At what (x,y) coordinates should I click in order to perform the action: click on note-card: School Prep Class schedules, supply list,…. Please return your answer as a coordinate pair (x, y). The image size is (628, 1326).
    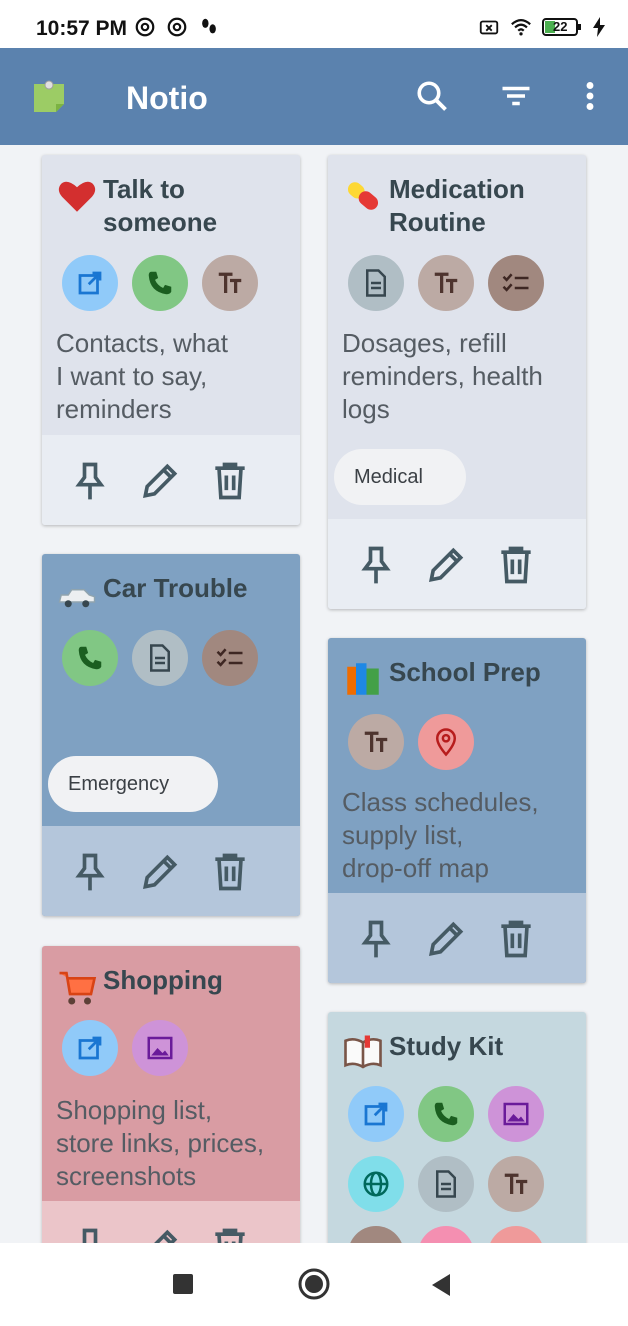
    Looking at the image, I should click on (457, 810).